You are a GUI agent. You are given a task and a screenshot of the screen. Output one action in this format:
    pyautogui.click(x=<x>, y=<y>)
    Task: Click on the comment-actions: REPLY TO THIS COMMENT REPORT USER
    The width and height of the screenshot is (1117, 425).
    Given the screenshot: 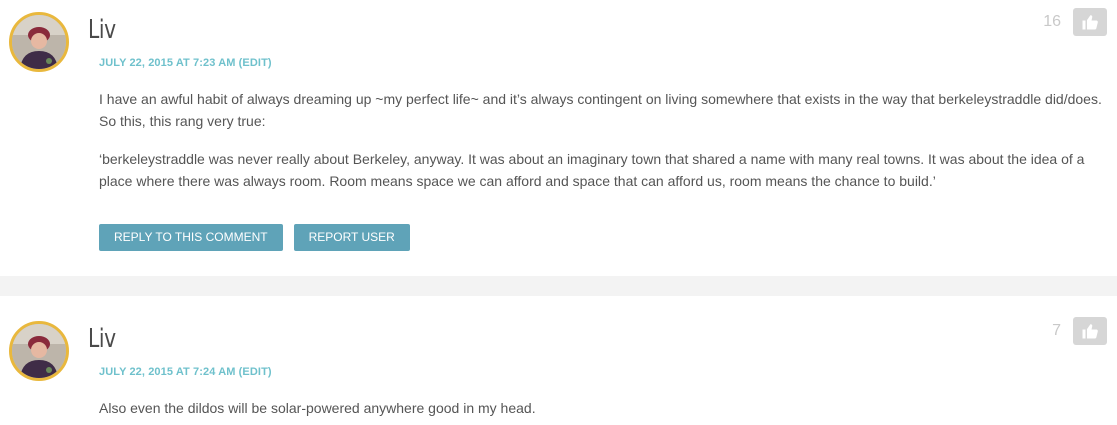 What is the action you would take?
    pyautogui.click(x=260, y=237)
    